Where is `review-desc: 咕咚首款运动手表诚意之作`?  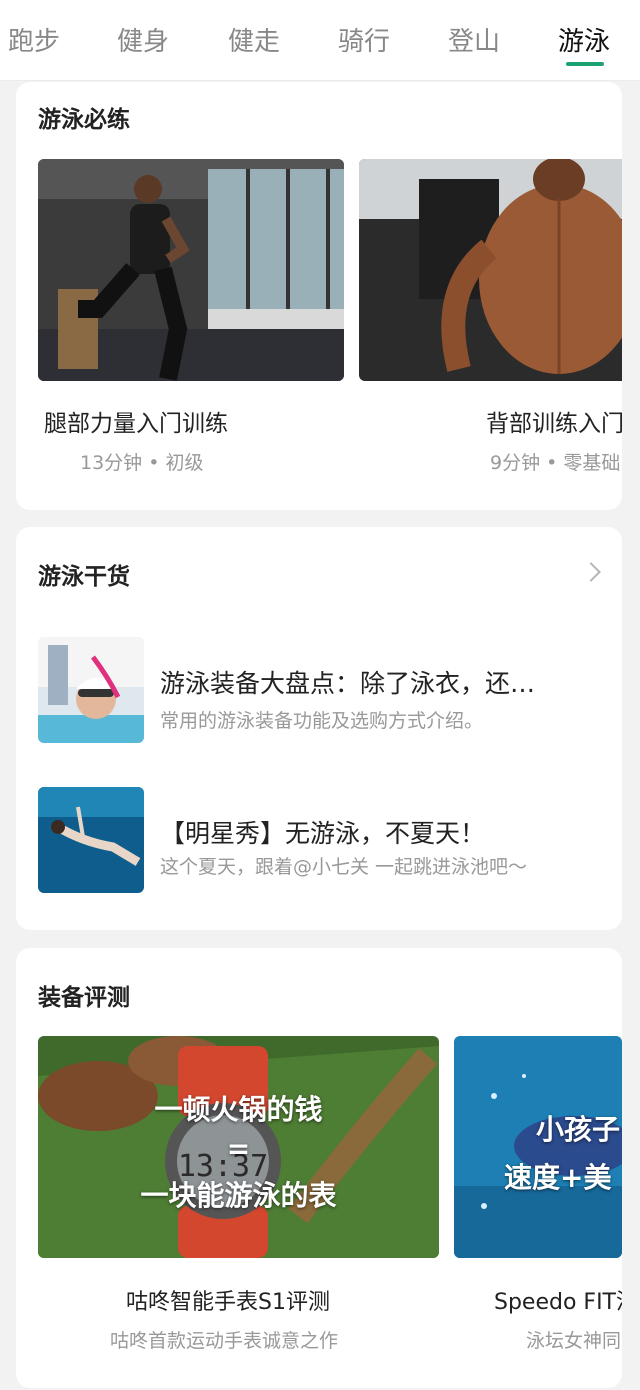
review-desc: 咕咚首款运动手表诚意之作 is located at coordinates (224, 1341).